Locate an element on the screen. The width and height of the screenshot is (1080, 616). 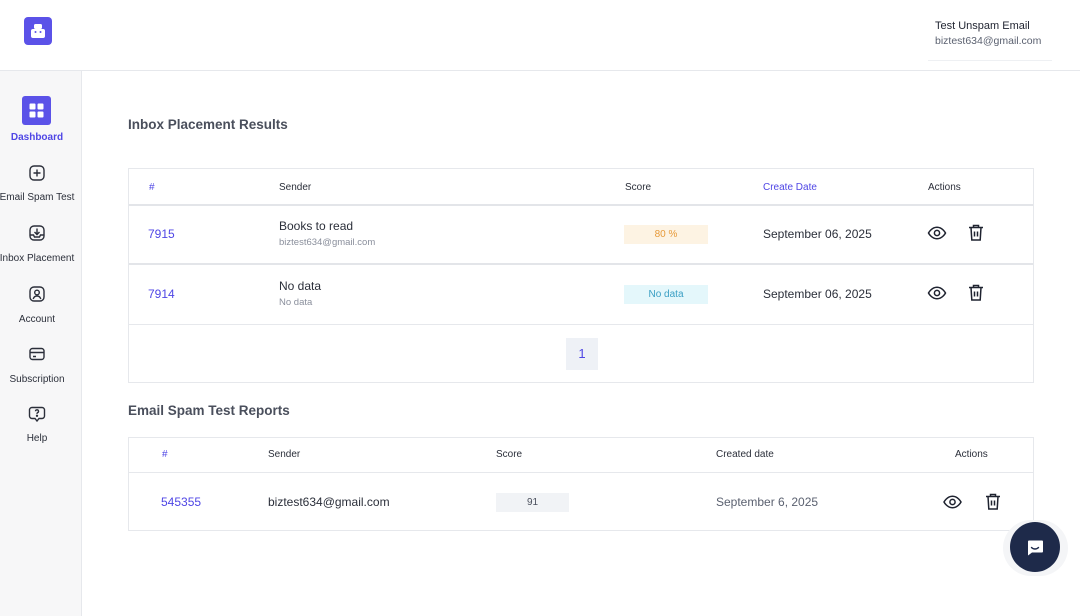
grid-icon is located at coordinates (36, 110).